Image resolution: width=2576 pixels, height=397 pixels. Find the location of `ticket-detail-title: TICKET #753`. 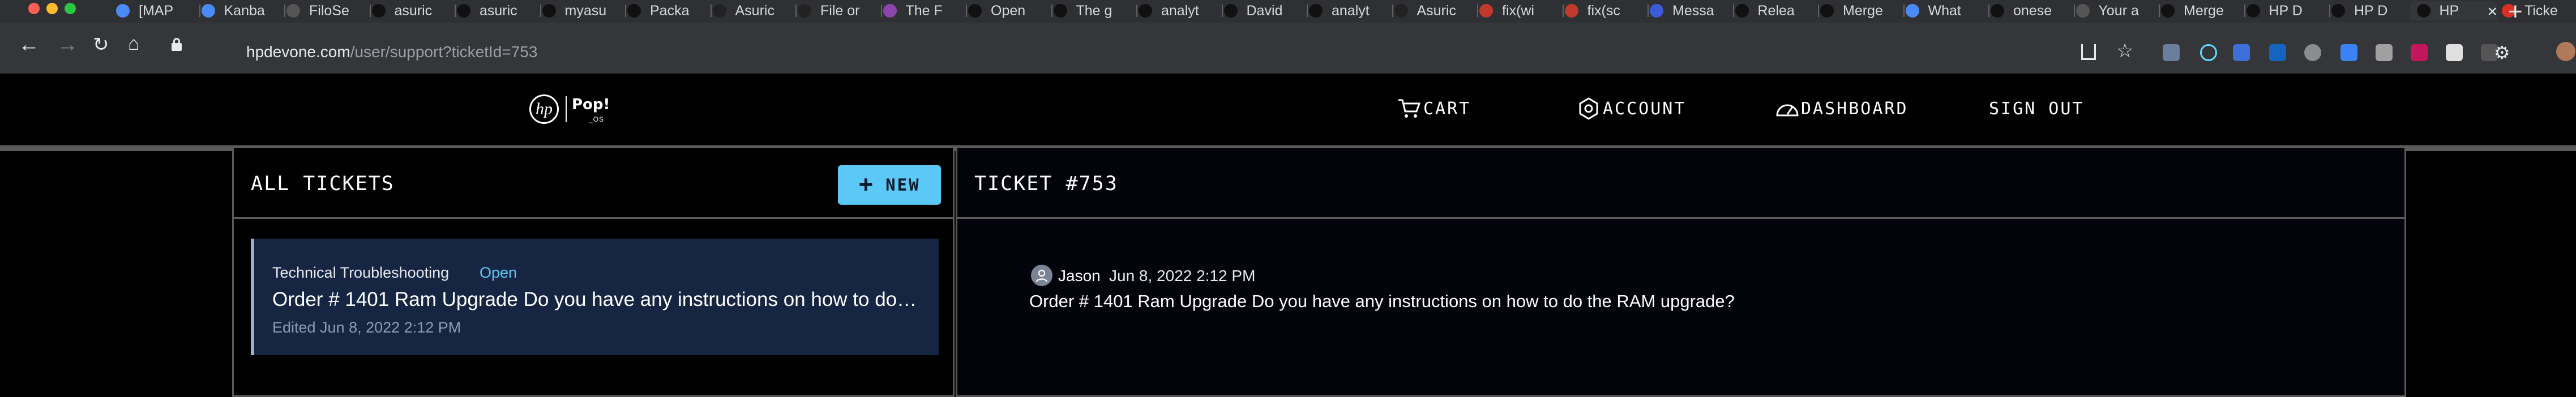

ticket-detail-title: TICKET #753 is located at coordinates (1046, 184).